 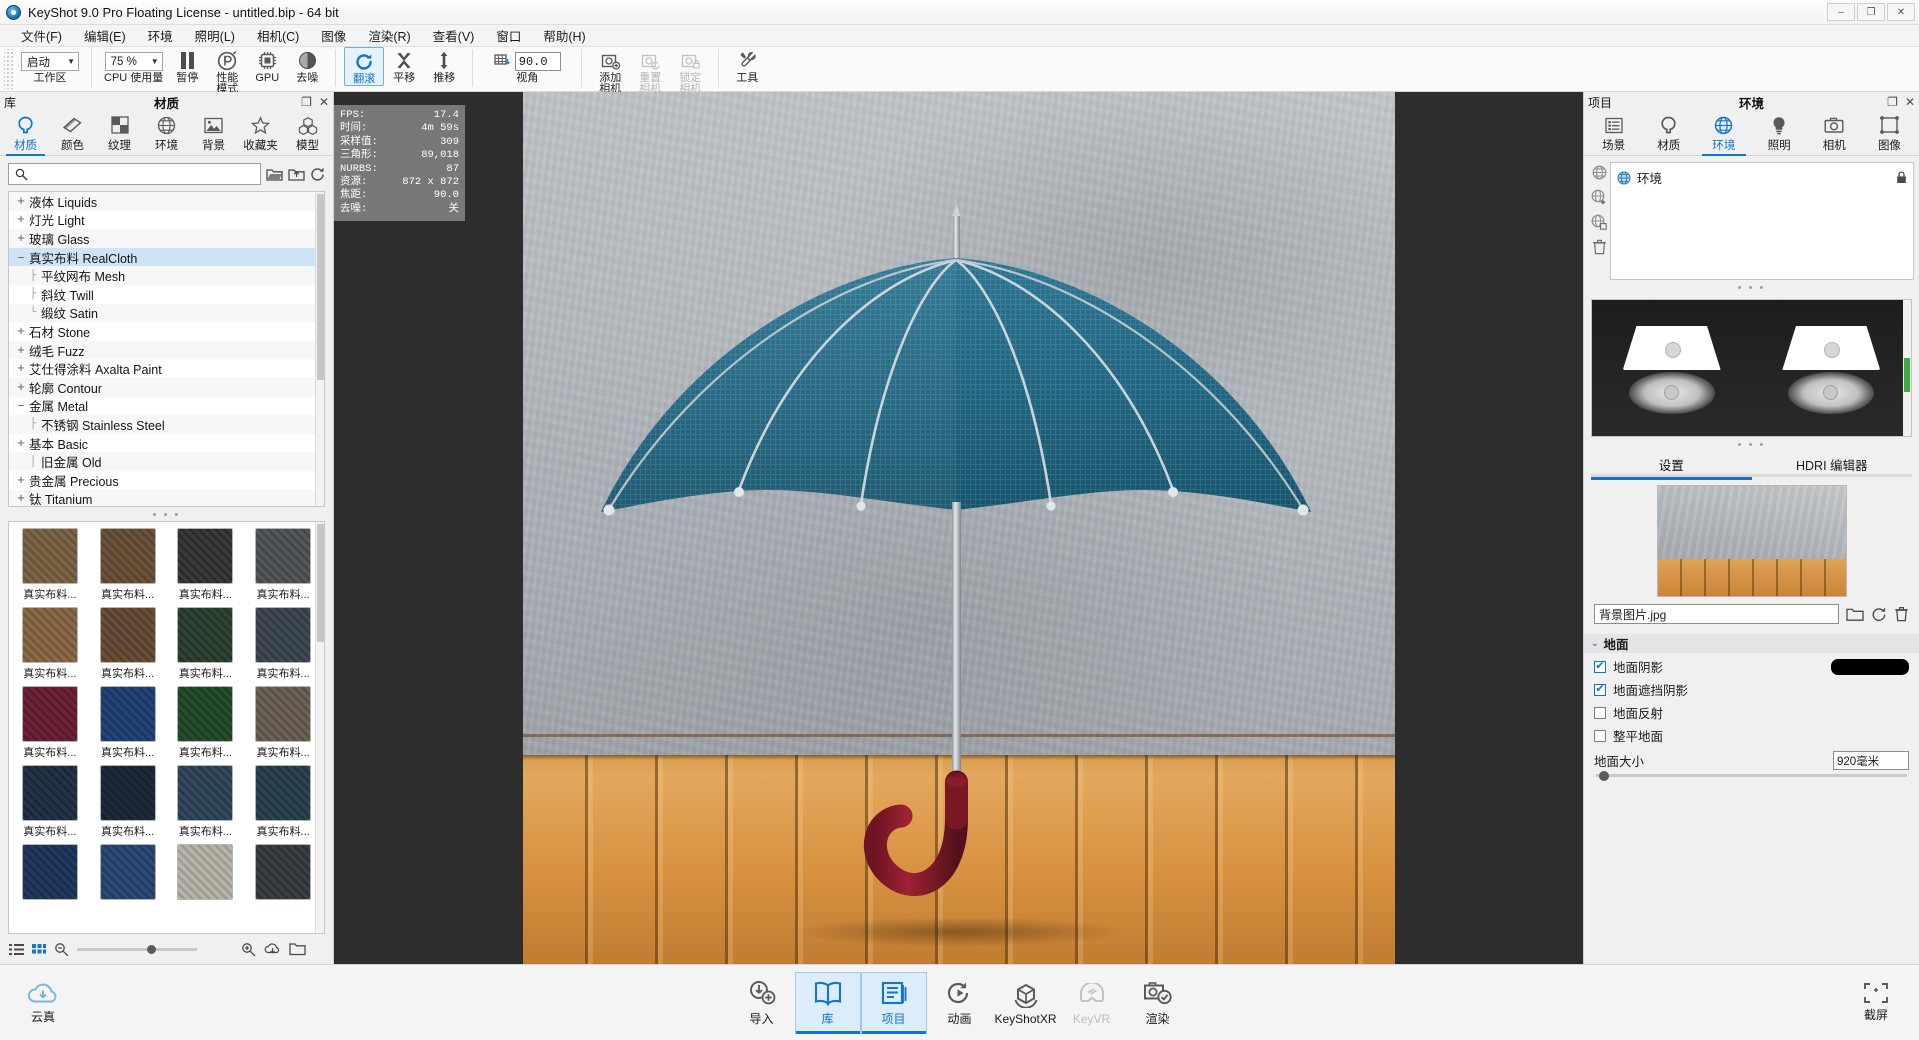 What do you see at coordinates (1901, 12) in the screenshot?
I see `close-button: ✕` at bounding box center [1901, 12].